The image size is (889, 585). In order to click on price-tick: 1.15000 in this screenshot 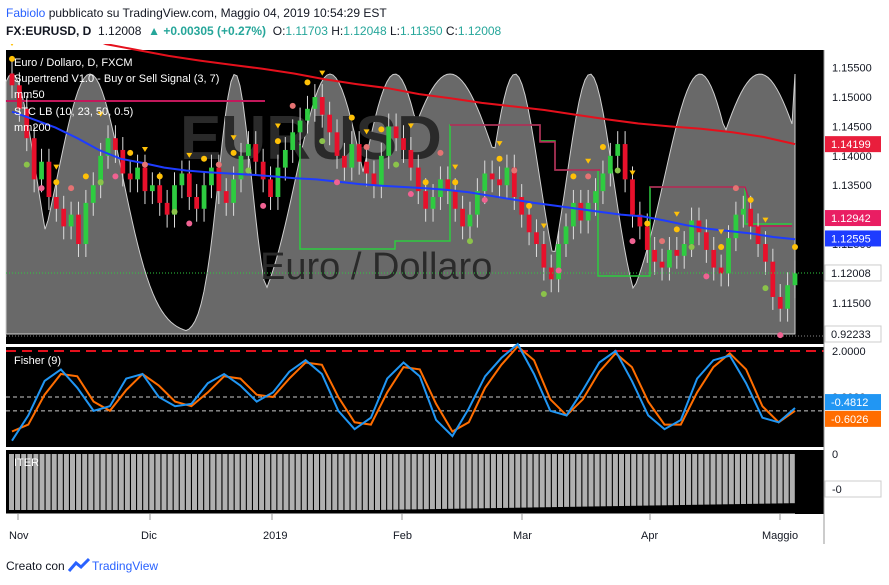, I will do `click(852, 98)`.